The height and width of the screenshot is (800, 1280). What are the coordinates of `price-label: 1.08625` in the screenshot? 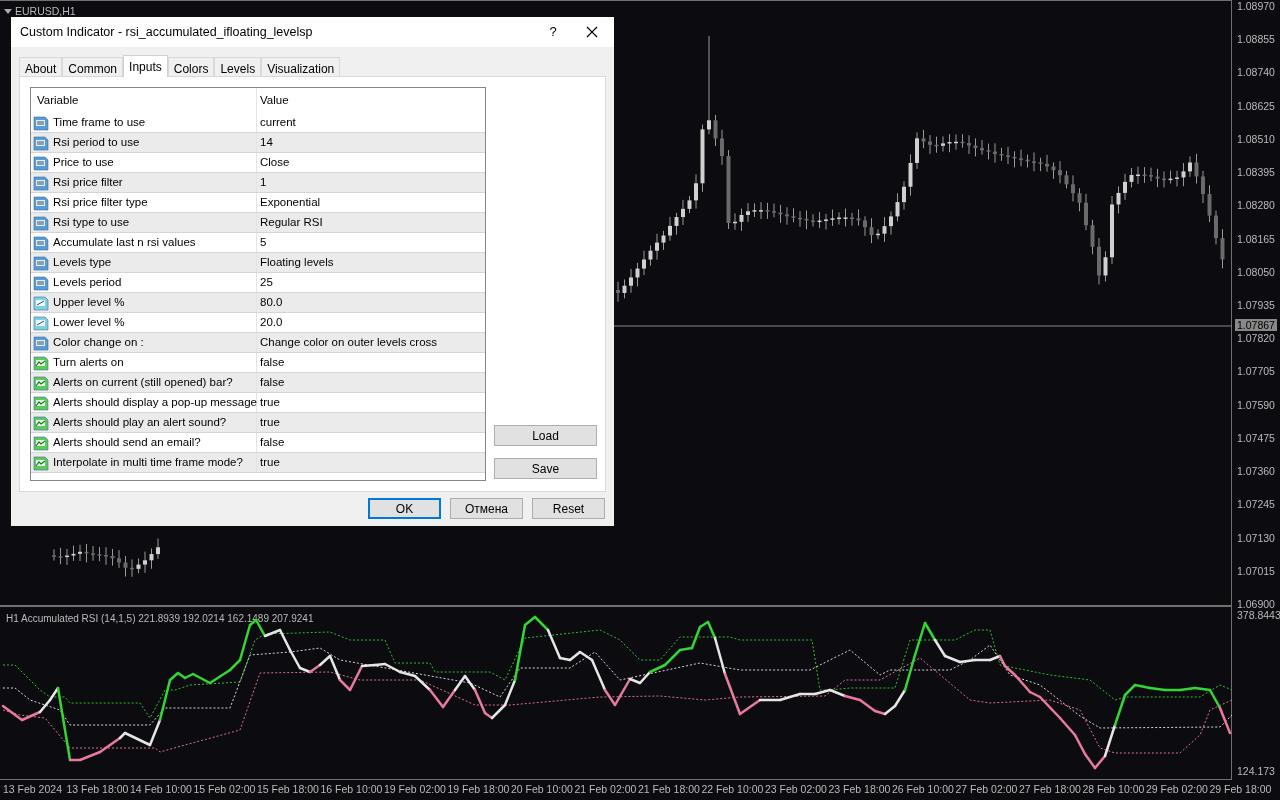 It's located at (1256, 105).